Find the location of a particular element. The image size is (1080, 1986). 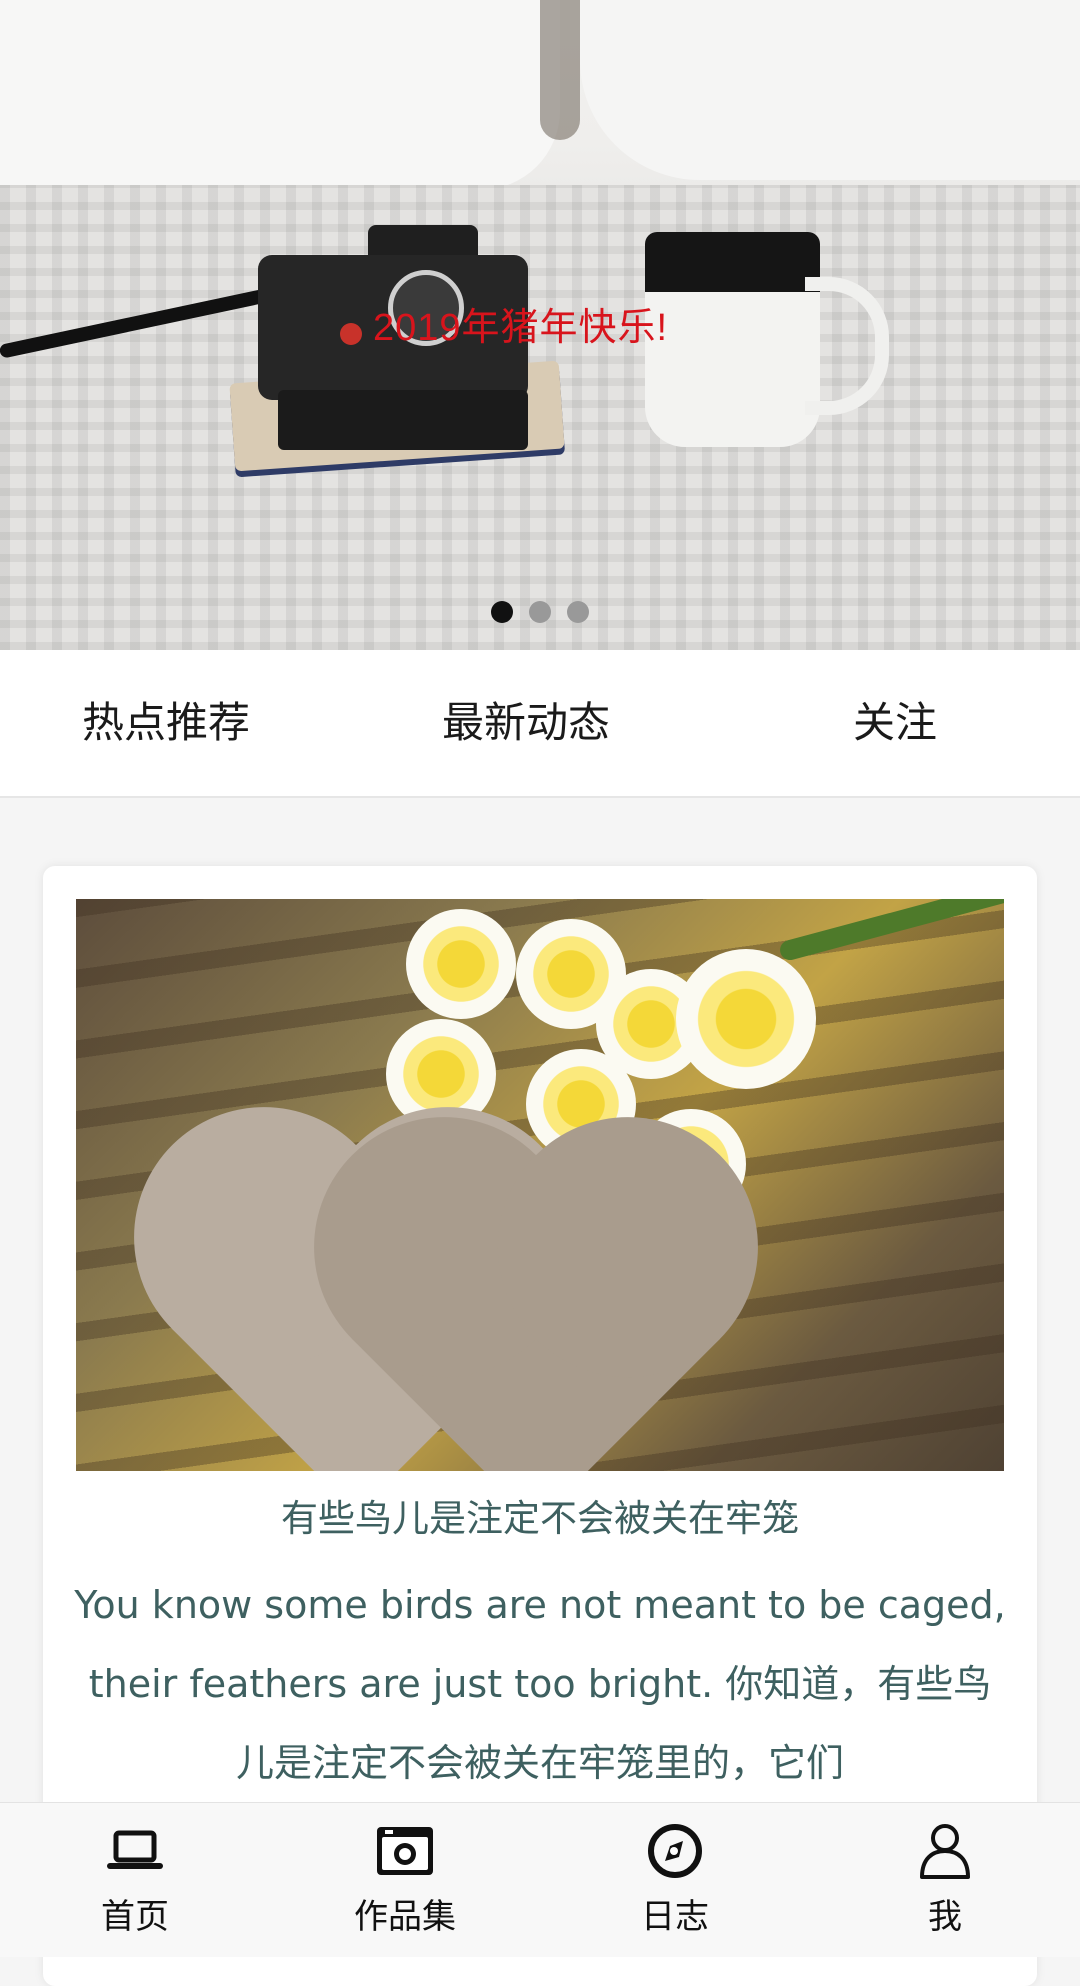

nav-portfolio: 作品集 is located at coordinates (405, 1880).